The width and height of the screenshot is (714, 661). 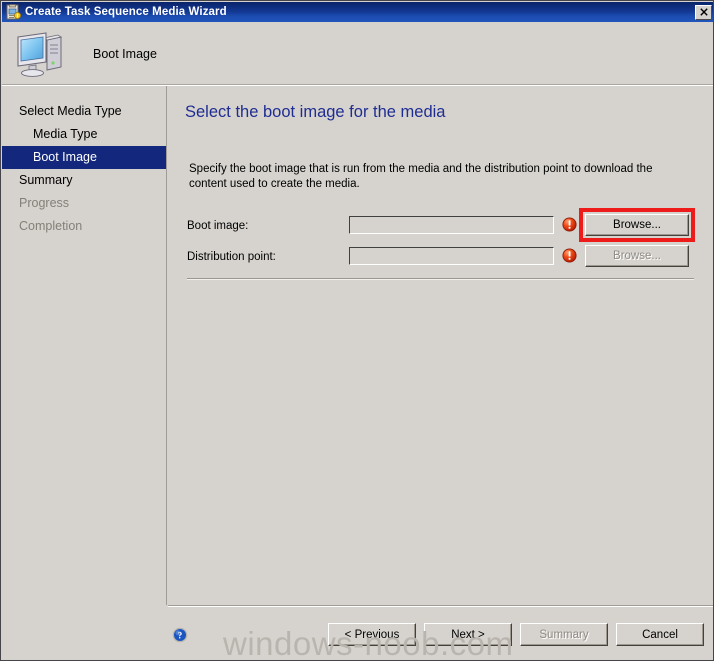 What do you see at coordinates (660, 634) in the screenshot?
I see `cancel-button: Cancel` at bounding box center [660, 634].